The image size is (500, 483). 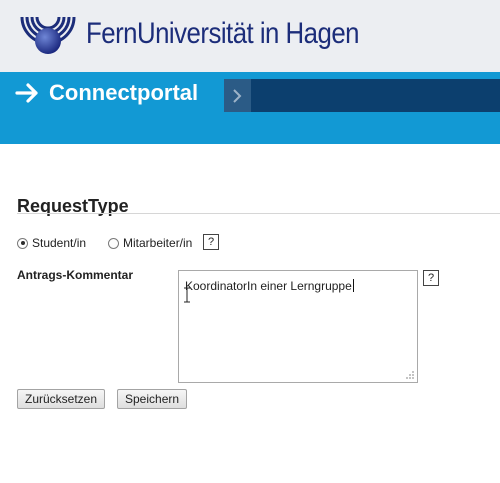 I want to click on radio-option-student: Student/in, so click(x=51, y=243).